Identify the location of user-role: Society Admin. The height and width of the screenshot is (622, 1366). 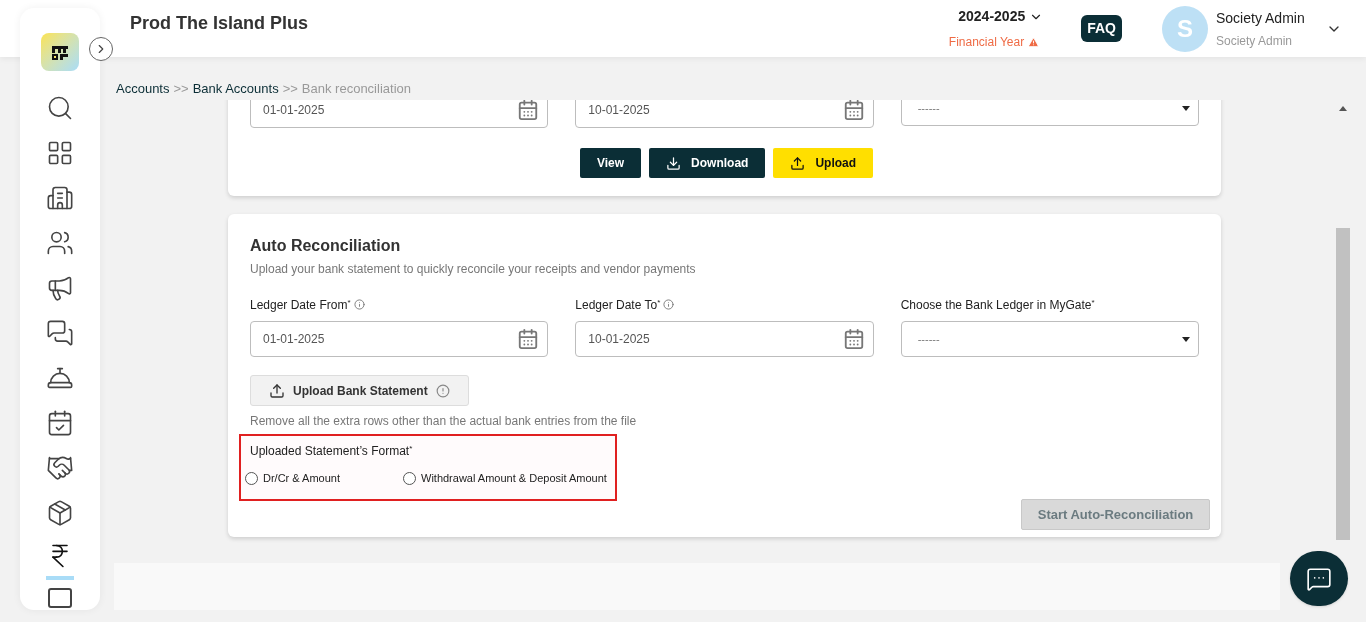
(1255, 41).